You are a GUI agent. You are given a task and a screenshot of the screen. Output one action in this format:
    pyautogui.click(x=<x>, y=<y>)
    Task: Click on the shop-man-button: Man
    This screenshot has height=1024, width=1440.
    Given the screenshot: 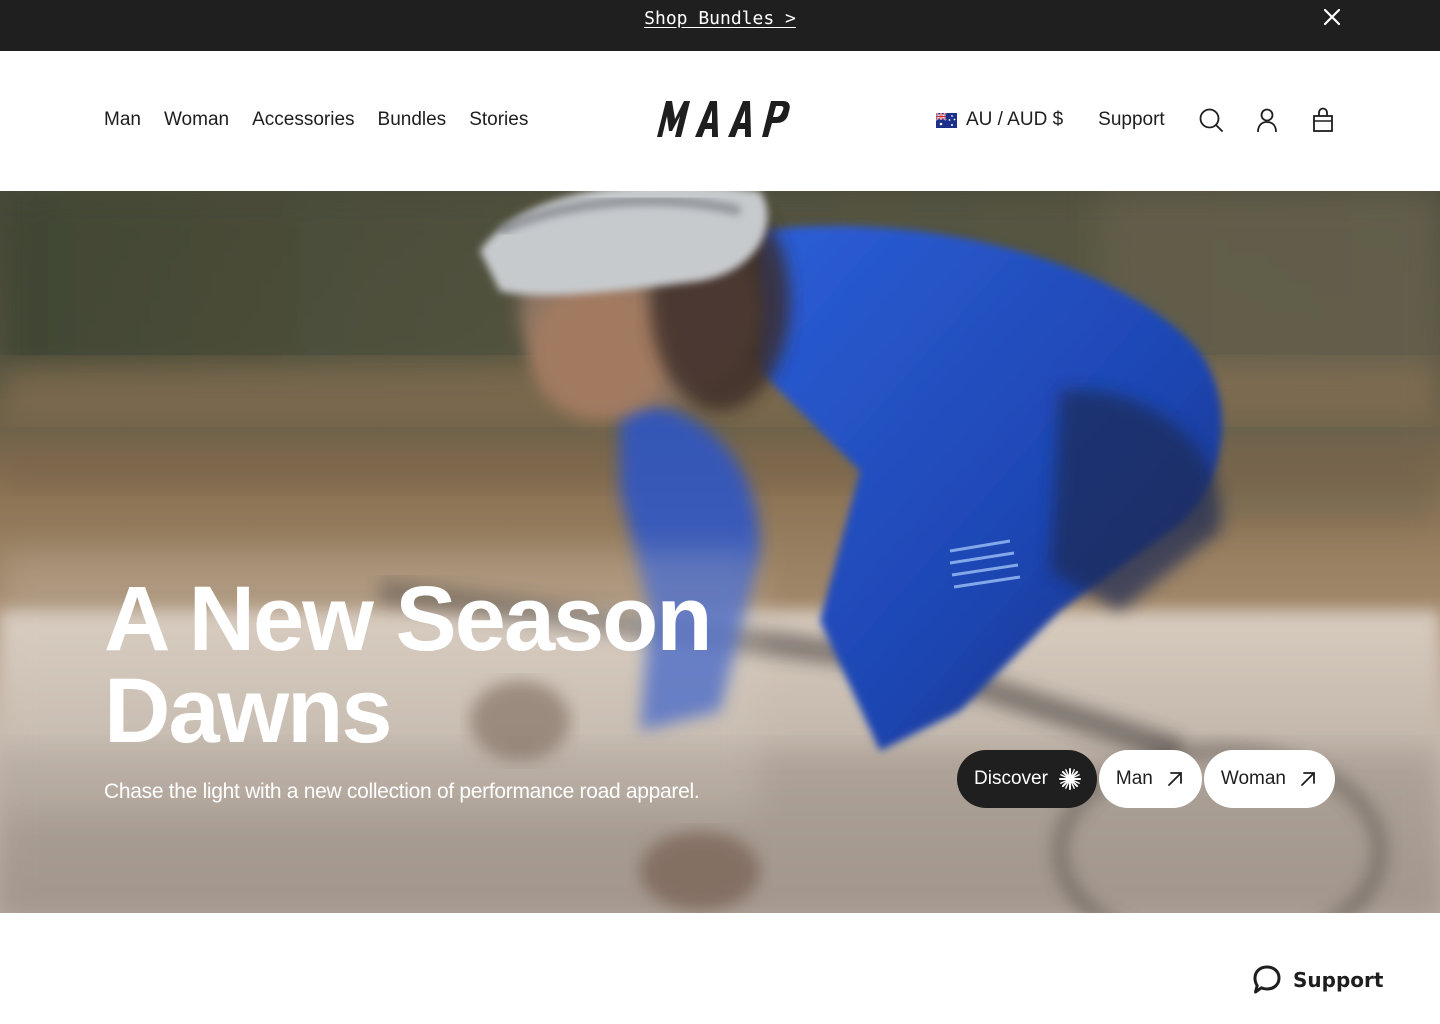 What is the action you would take?
    pyautogui.click(x=1150, y=779)
    